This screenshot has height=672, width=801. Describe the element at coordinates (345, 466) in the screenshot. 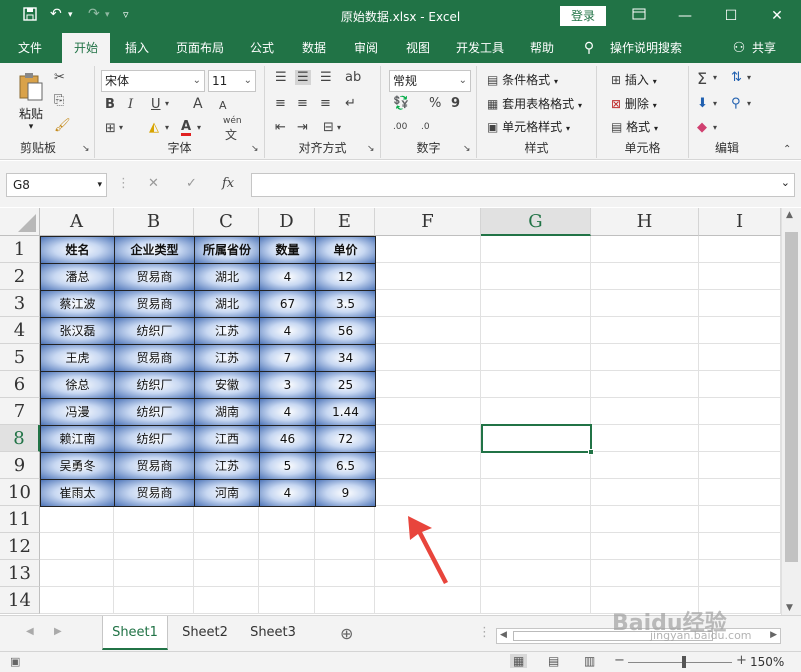

I see `table-data-cell: 6.5` at that location.